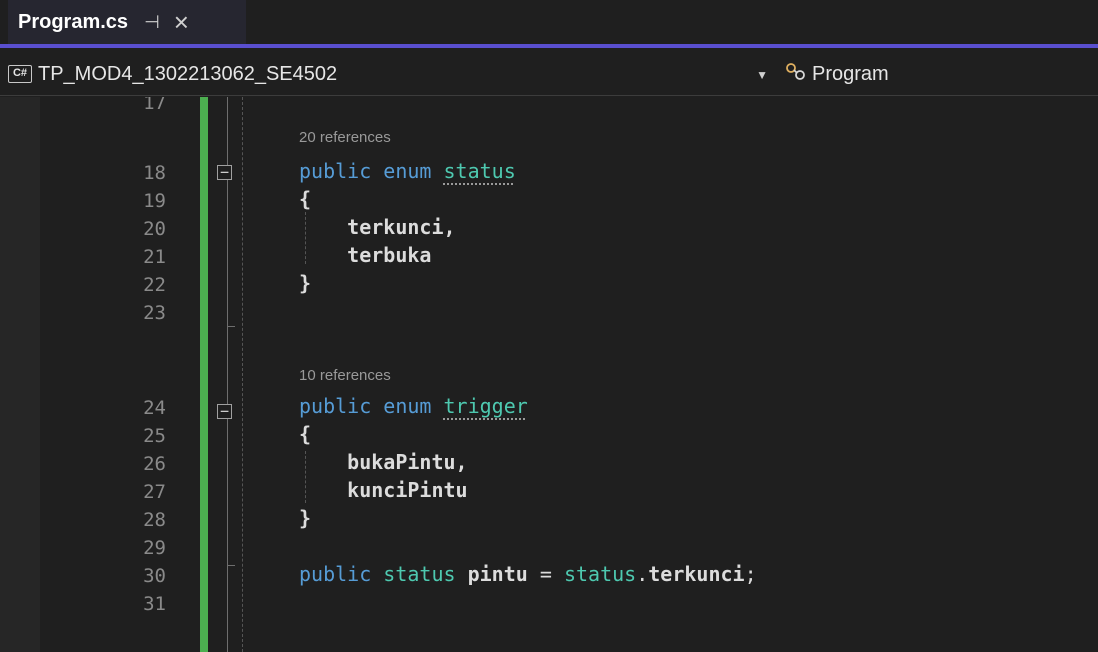 This screenshot has width=1098, height=652. What do you see at coordinates (242, 374) in the screenshot?
I see `indent-guide` at bounding box center [242, 374].